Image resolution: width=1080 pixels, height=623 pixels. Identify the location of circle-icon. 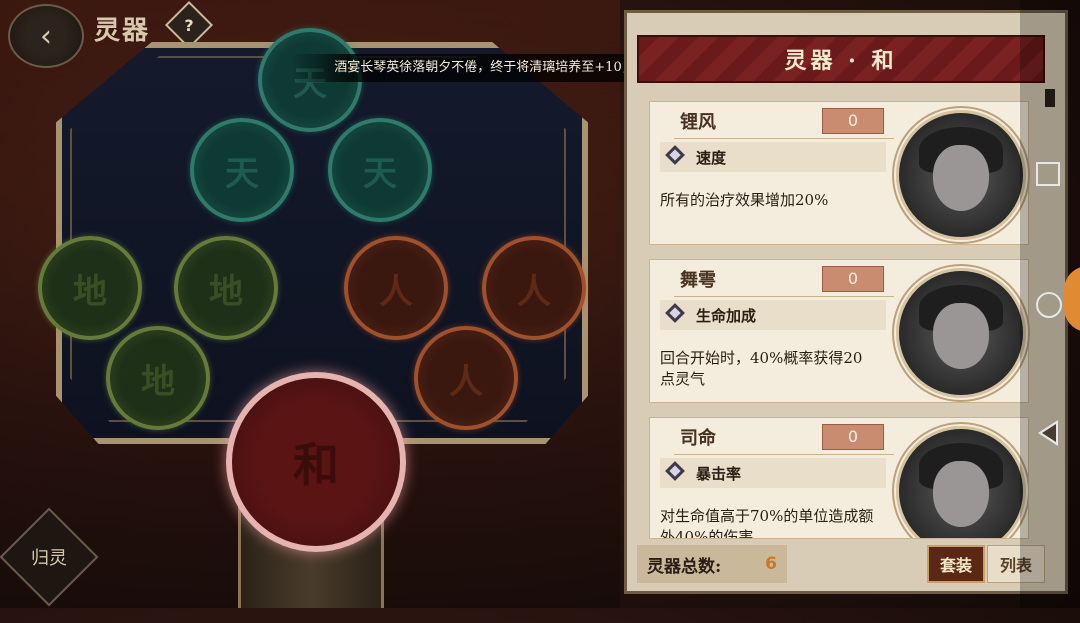
(1049, 305).